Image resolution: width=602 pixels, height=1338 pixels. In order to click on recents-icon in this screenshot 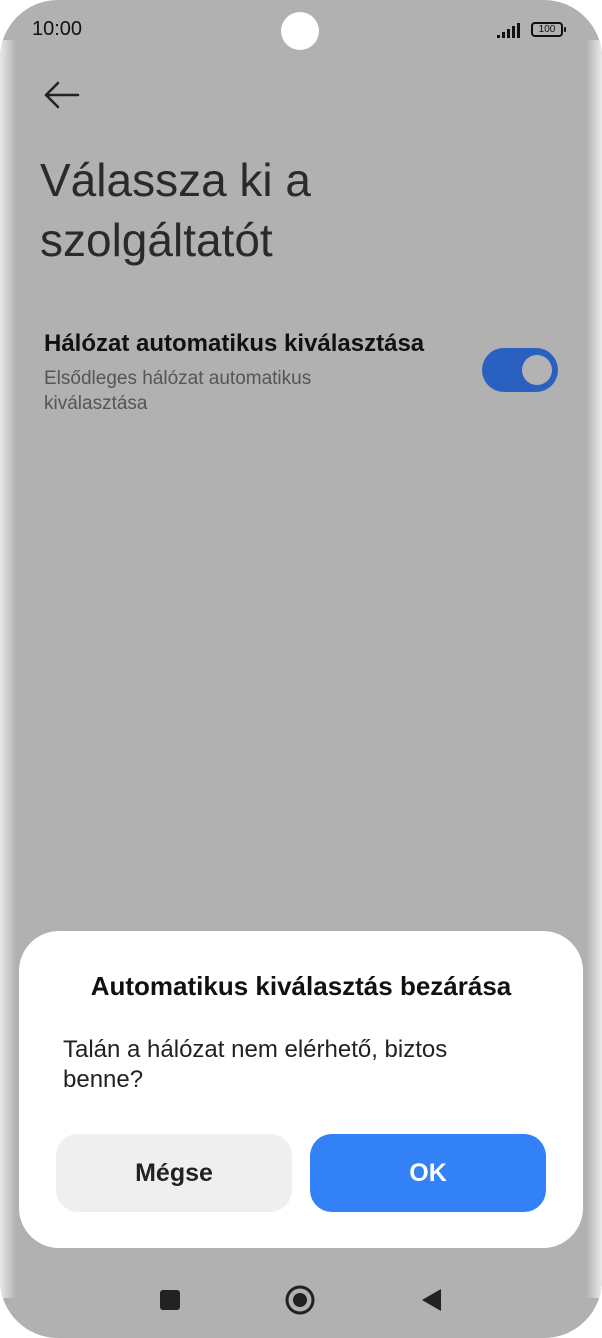, I will do `click(170, 1300)`.